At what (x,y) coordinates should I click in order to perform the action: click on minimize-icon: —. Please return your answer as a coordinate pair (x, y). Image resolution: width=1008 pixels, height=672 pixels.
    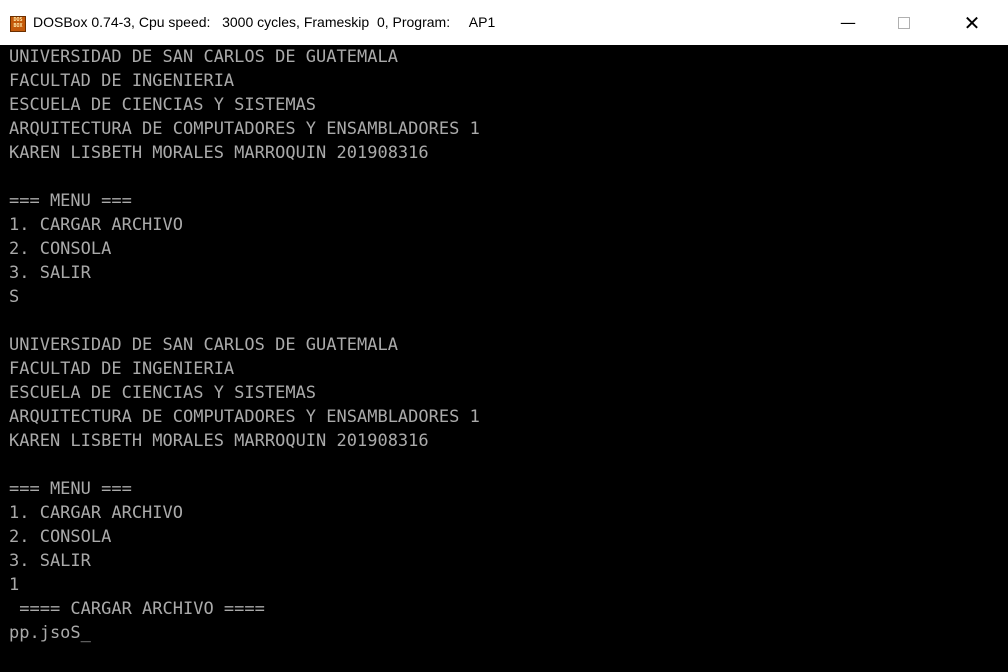
    Looking at the image, I should click on (848, 22).